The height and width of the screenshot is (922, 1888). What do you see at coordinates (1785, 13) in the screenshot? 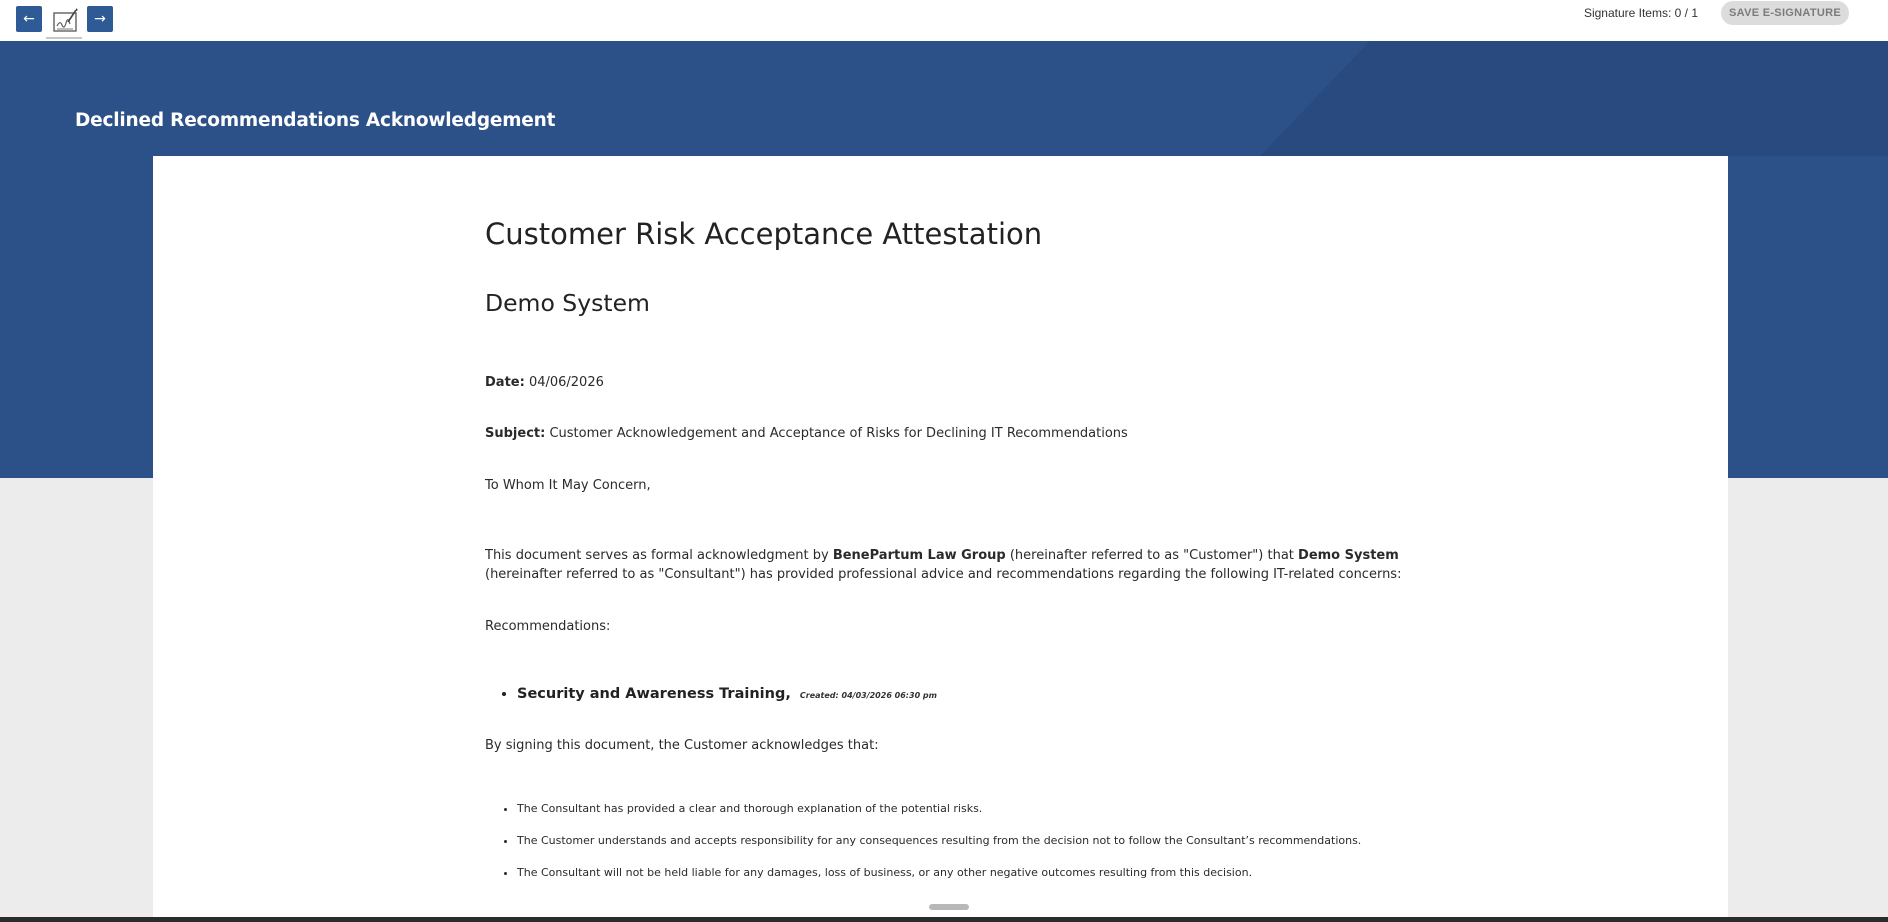
I see `save-e-signature-button: SAVE E-SIGNATURE` at bounding box center [1785, 13].